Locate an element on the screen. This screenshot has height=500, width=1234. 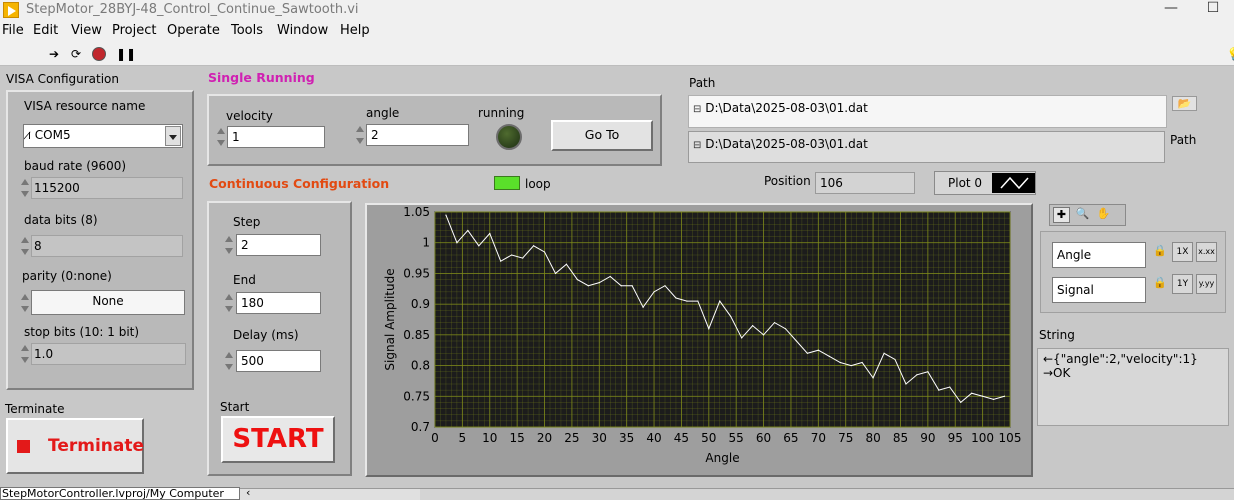
baud-rate-spinner-icon is located at coordinates (25, 188).